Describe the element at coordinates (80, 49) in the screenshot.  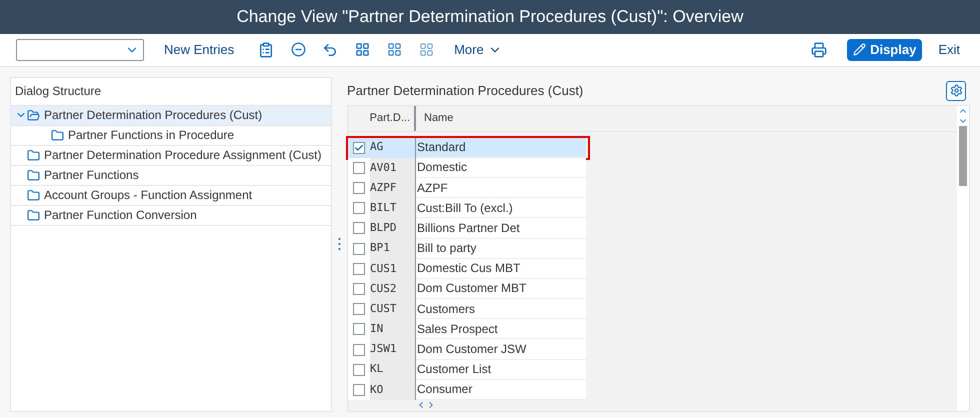
I see `dropdown-field` at that location.